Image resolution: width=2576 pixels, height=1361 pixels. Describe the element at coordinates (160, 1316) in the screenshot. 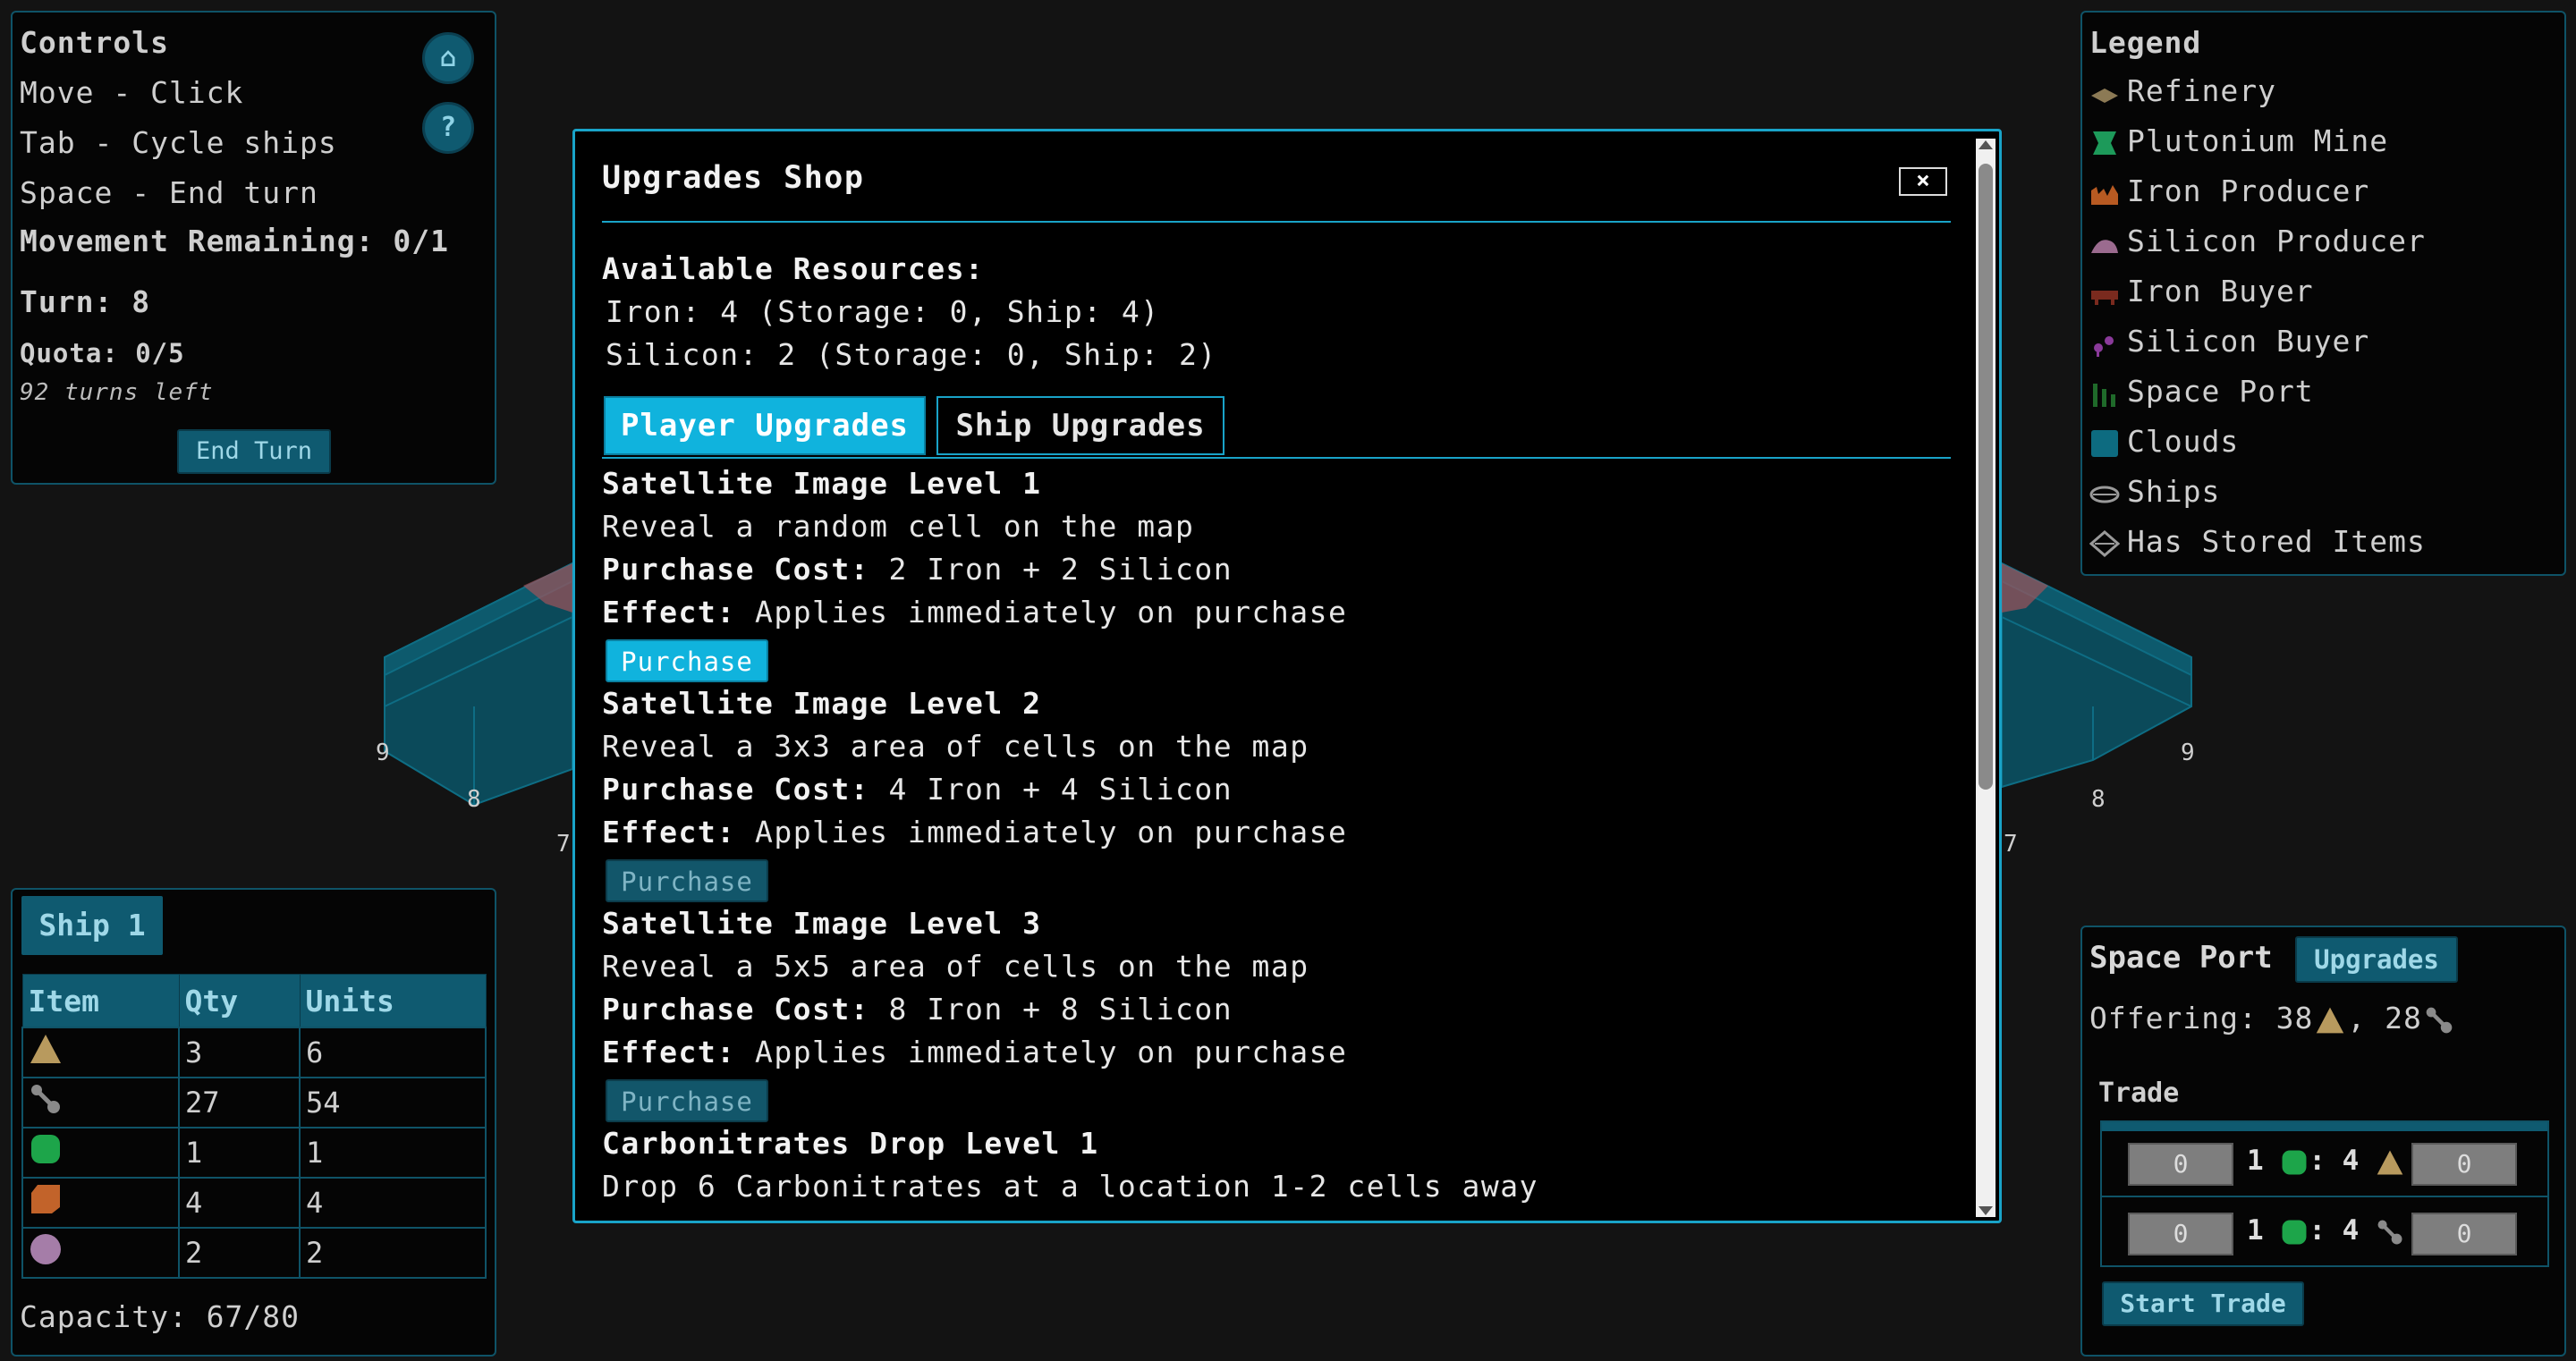

I see `ship-capacity: Capacity: 67/80` at that location.